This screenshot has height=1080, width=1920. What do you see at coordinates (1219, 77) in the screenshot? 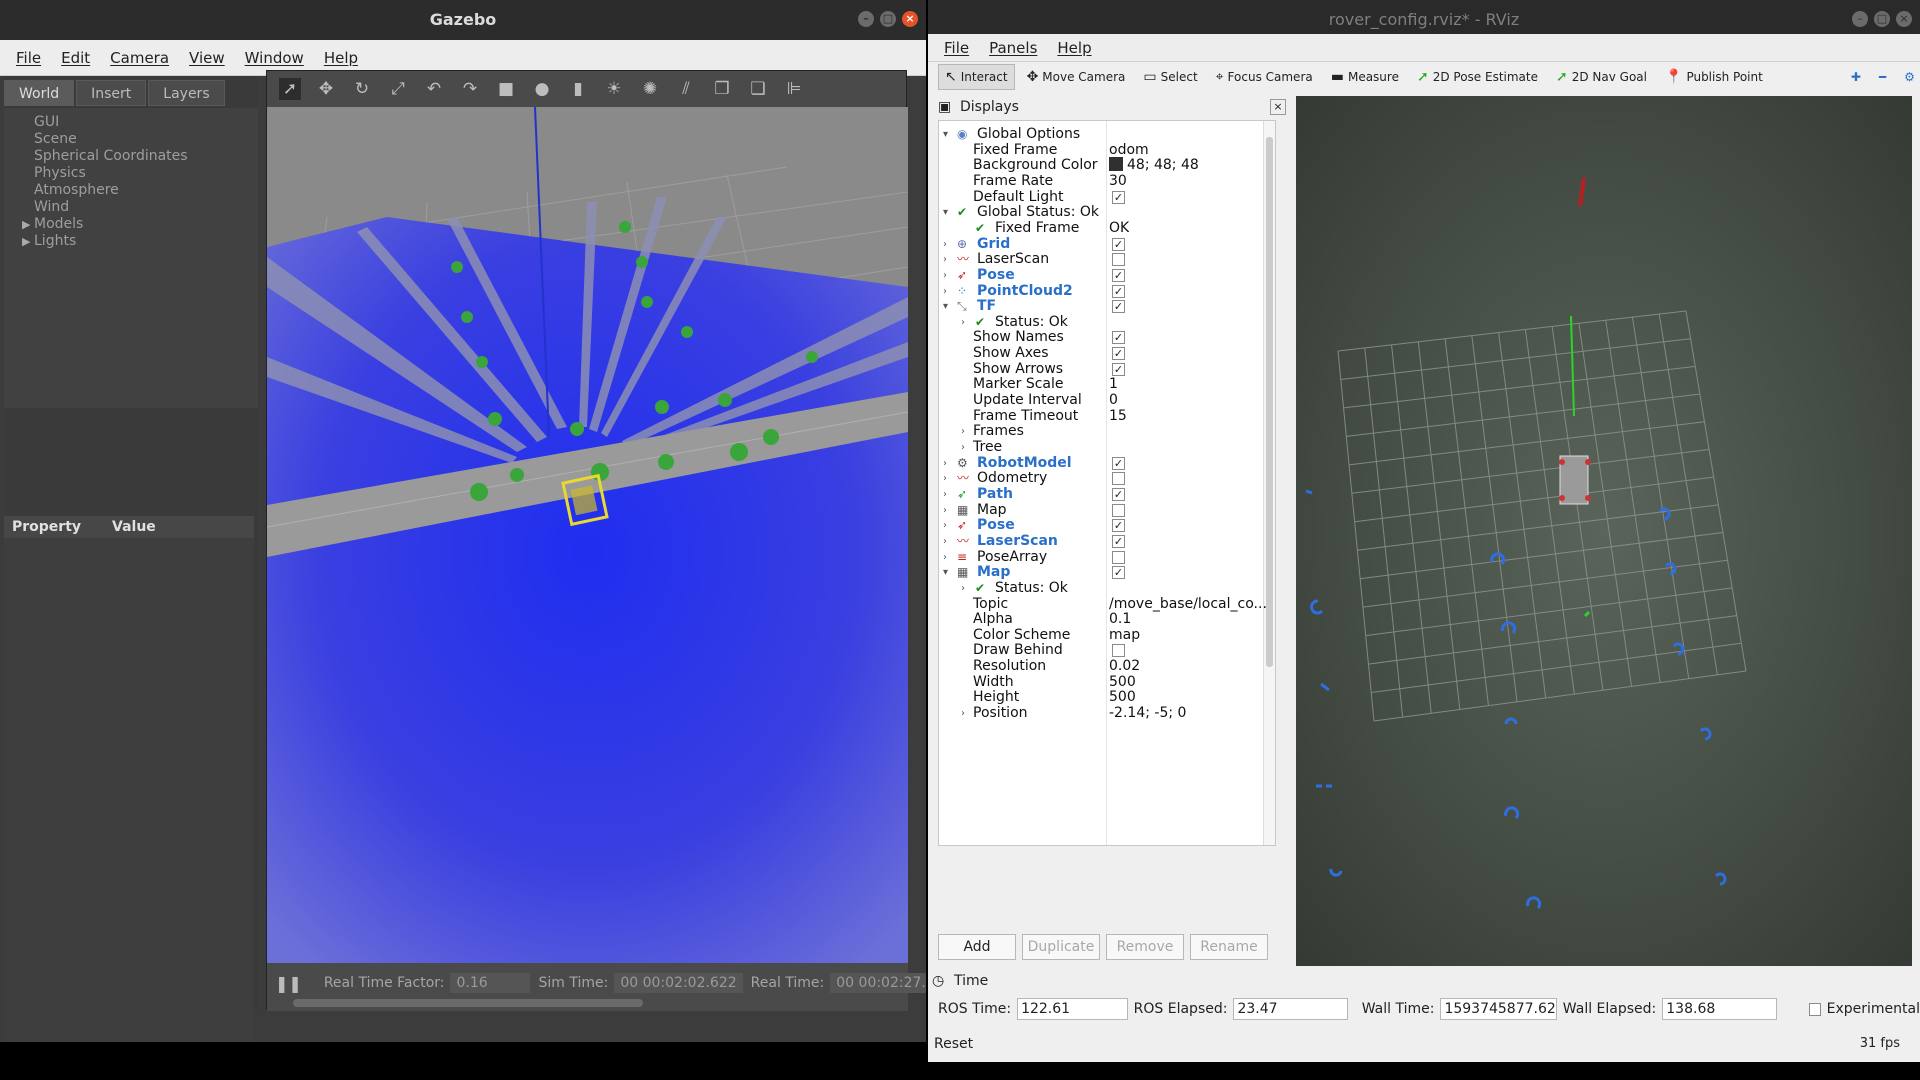
I see `crosshair-icon: ⌖` at bounding box center [1219, 77].